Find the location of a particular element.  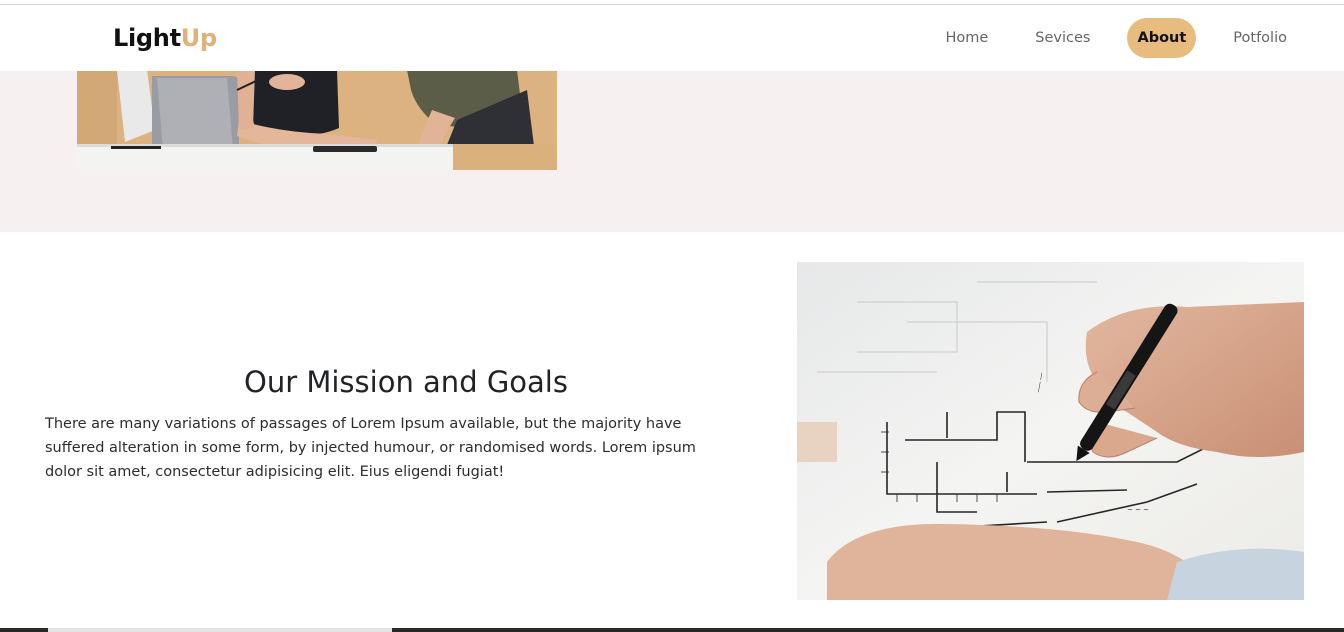

nav-link-services: Sevices is located at coordinates (1062, 38).